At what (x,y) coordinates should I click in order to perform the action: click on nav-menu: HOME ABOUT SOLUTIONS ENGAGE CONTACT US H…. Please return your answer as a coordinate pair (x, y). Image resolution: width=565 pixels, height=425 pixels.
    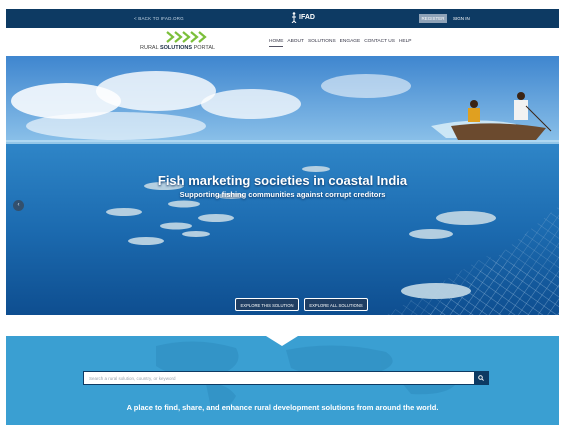
    Looking at the image, I should click on (340, 43).